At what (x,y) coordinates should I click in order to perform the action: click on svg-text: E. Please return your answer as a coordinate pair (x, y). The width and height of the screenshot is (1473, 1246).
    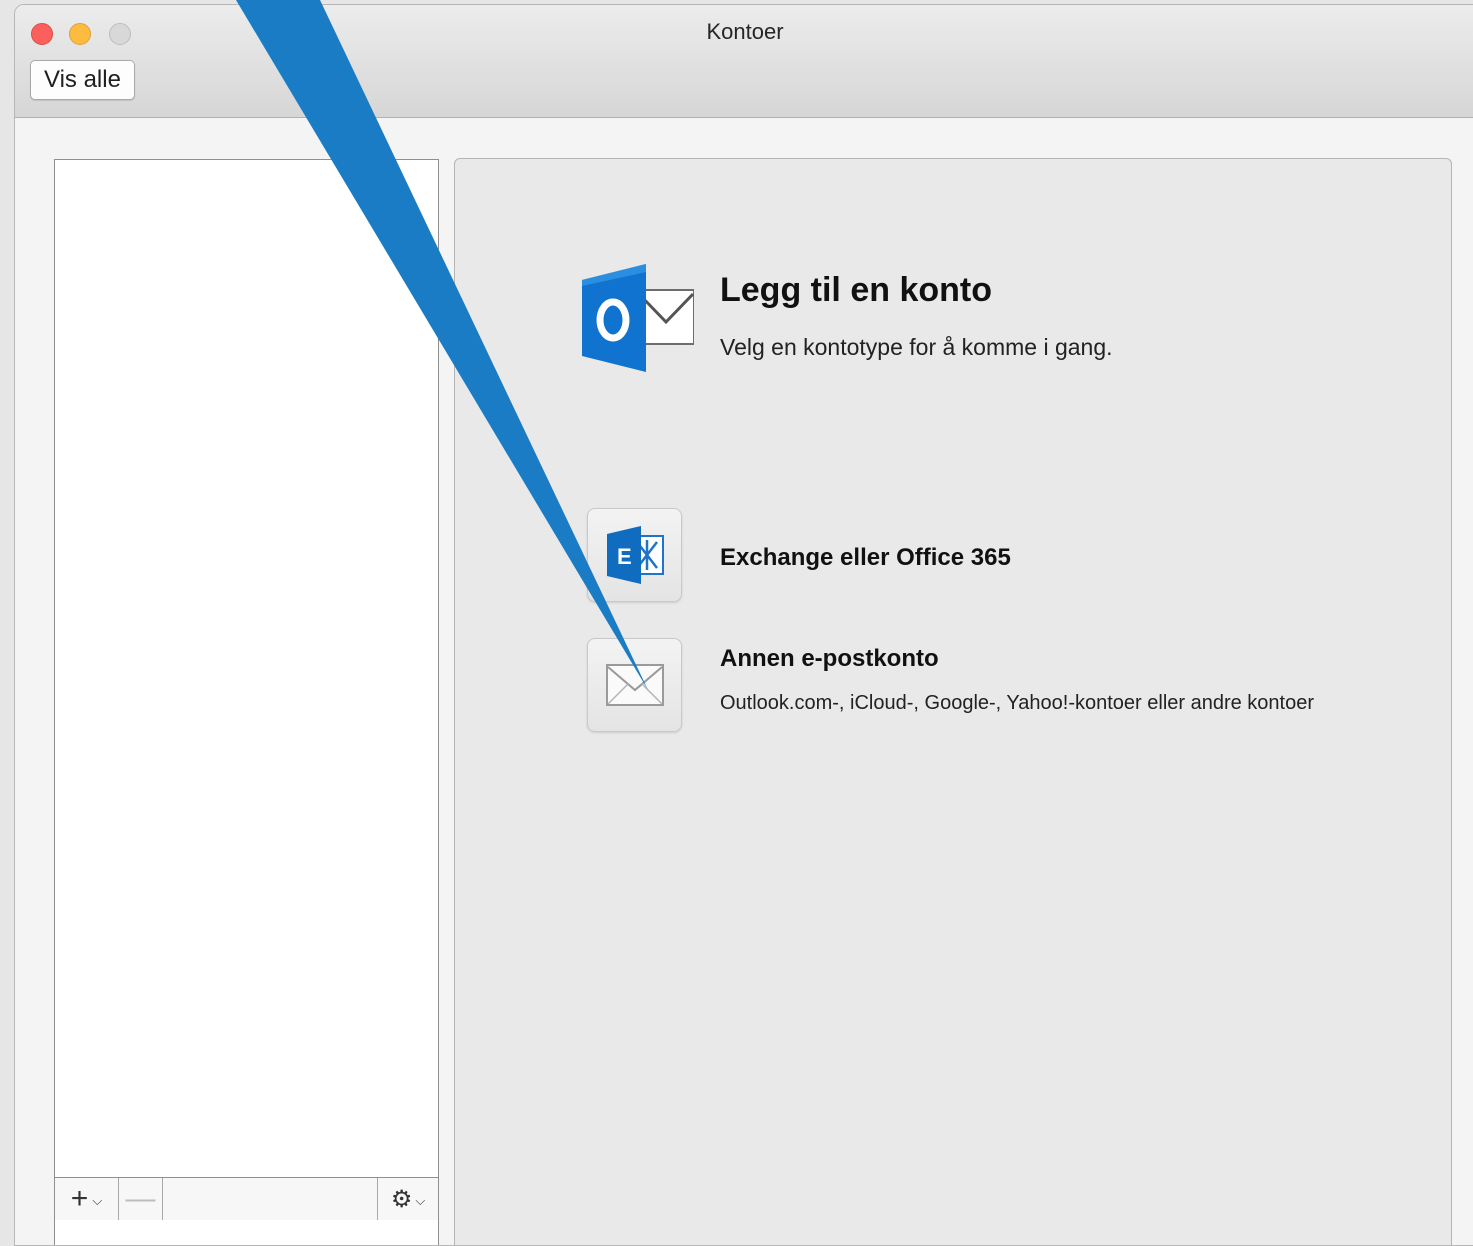
    Looking at the image, I should click on (624, 556).